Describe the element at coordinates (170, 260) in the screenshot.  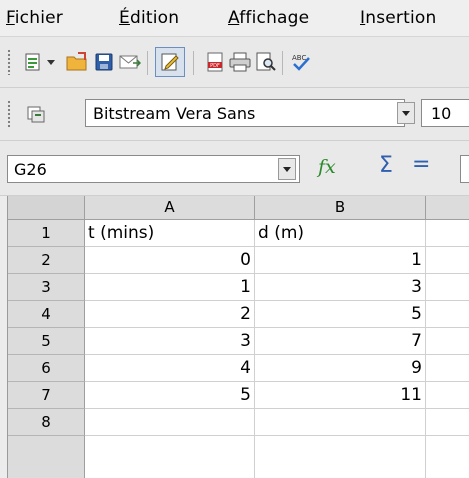
I see `cell-a2: 0` at that location.